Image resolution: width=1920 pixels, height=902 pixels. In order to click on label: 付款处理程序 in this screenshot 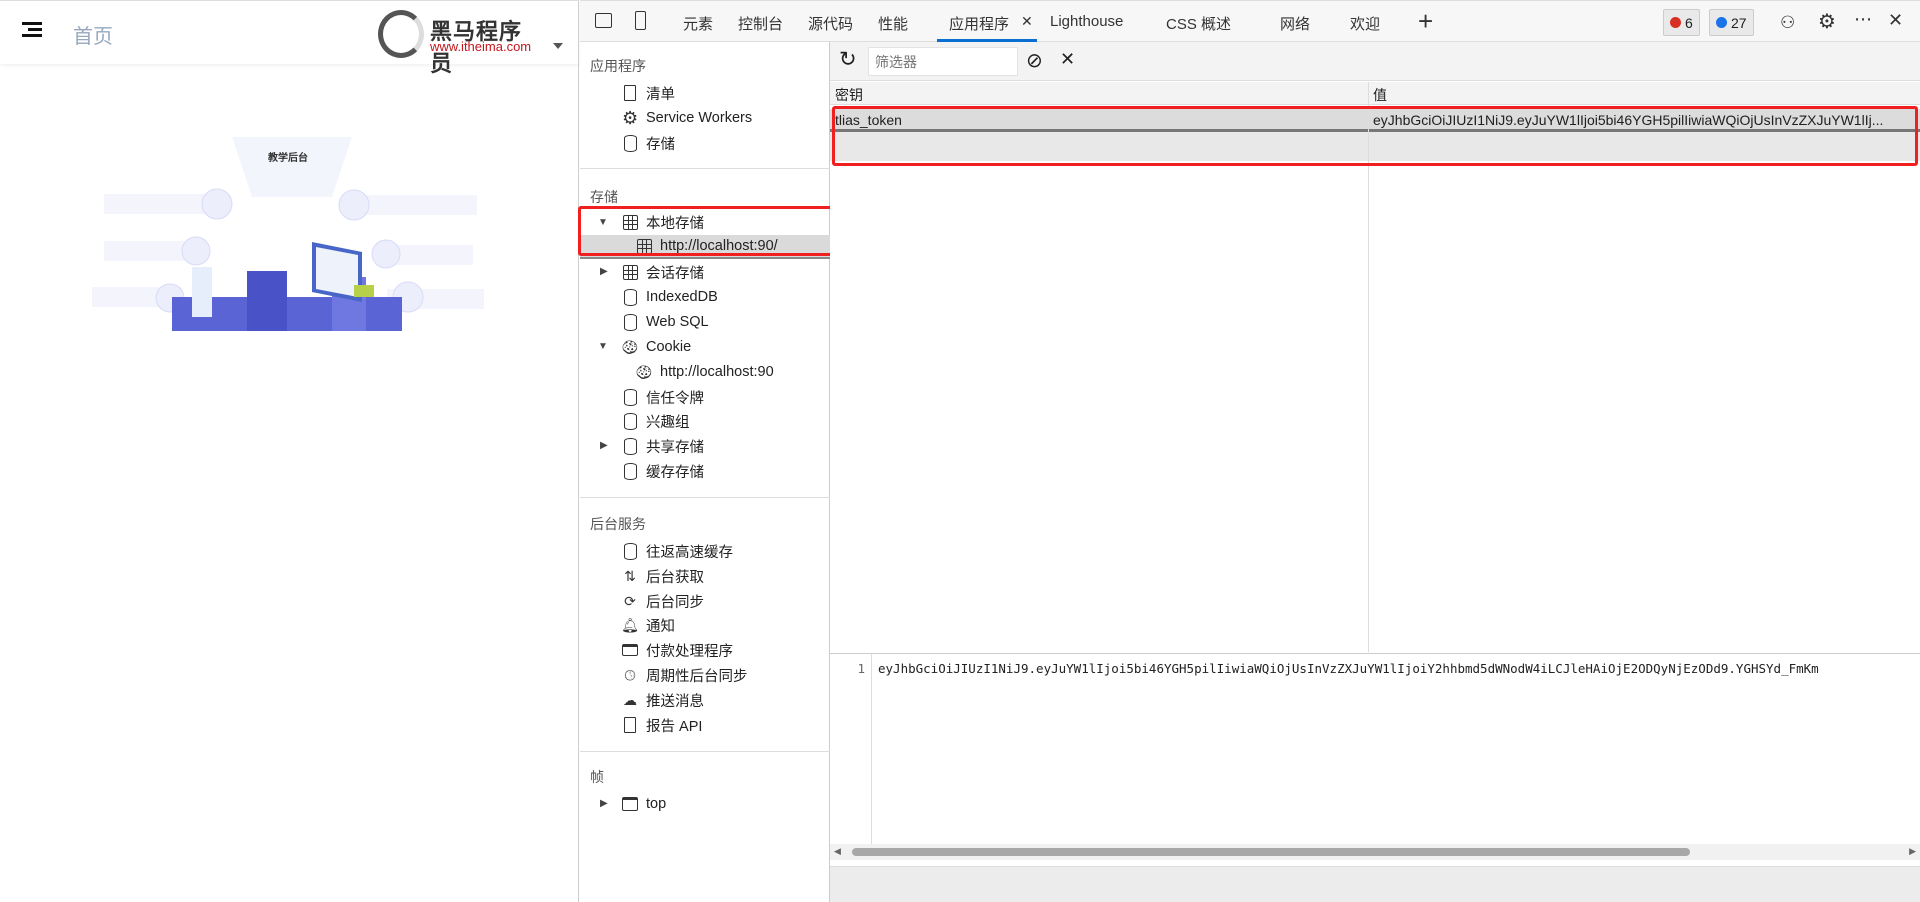, I will do `click(689, 651)`.